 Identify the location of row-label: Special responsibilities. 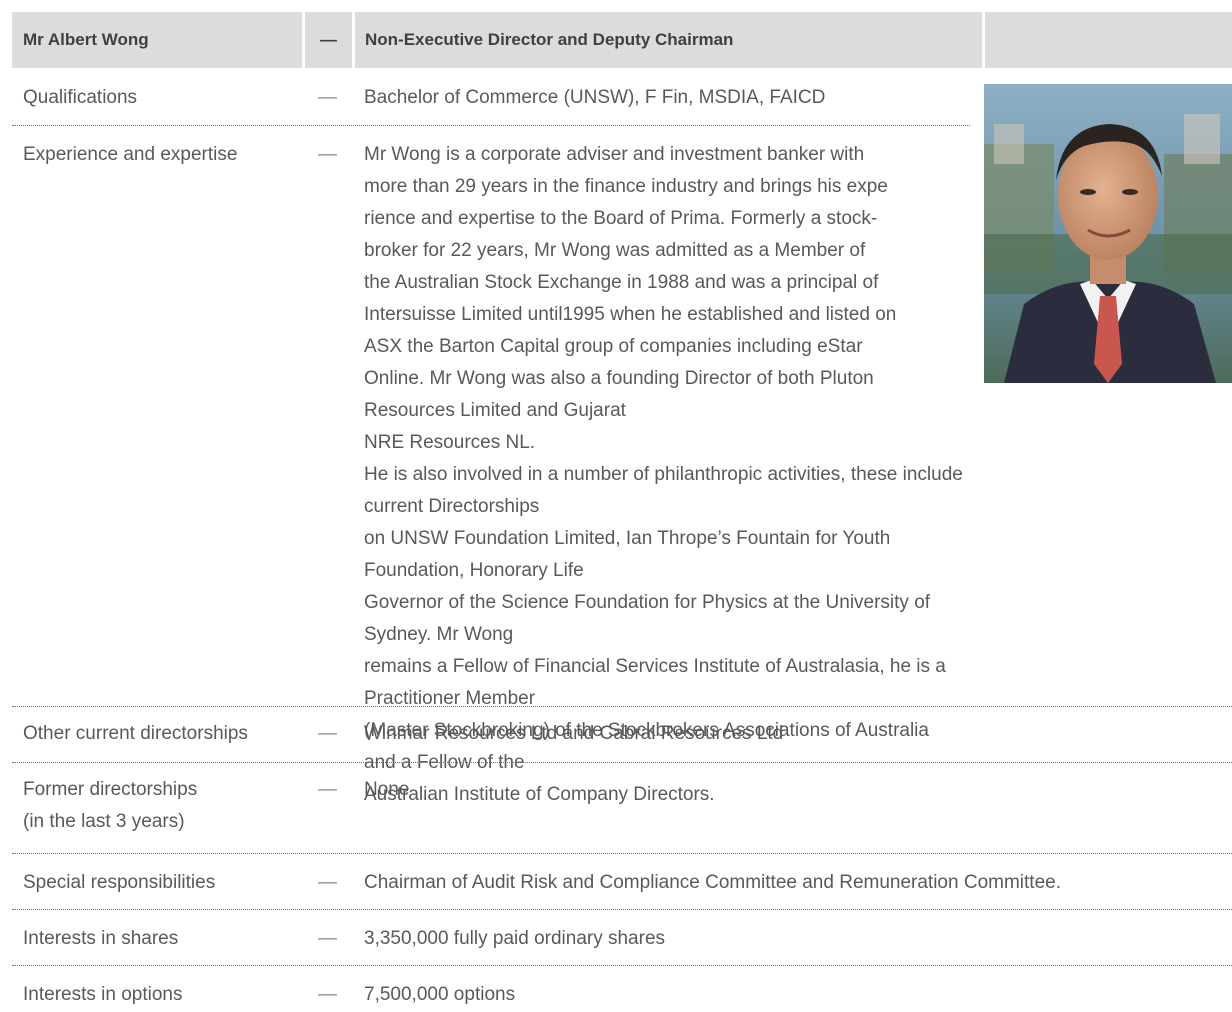
(119, 882).